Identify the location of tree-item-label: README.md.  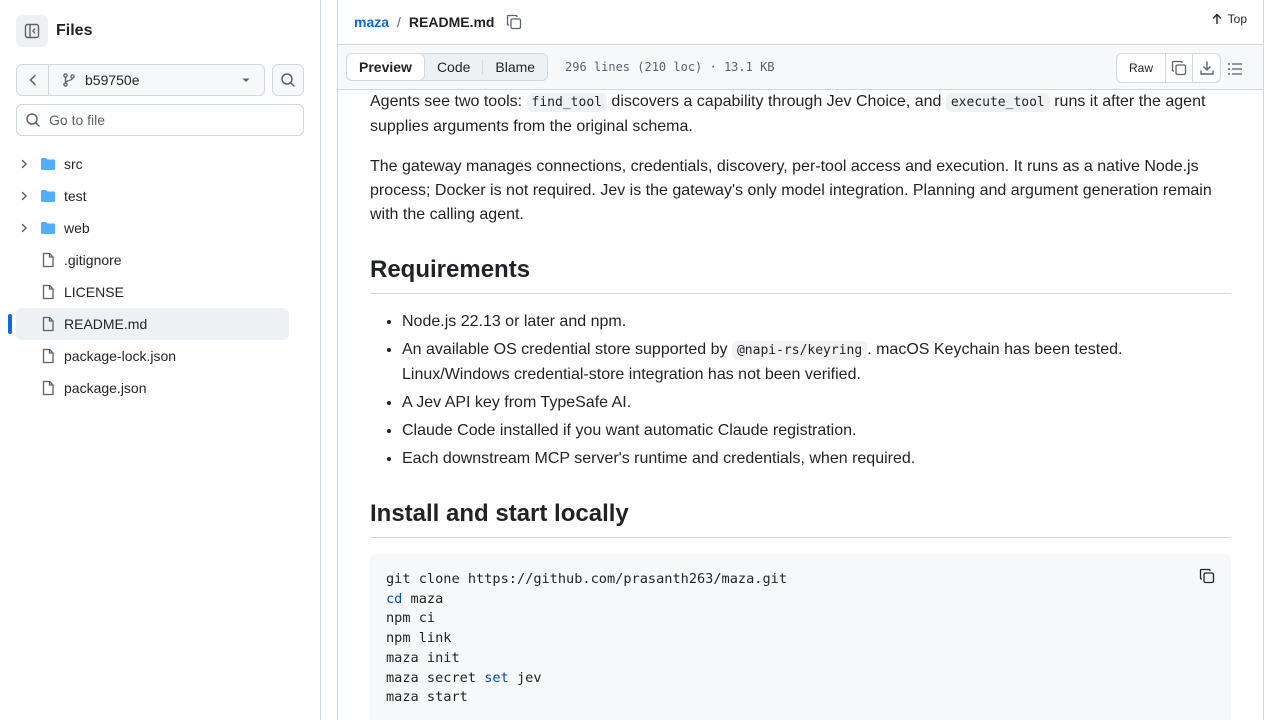
(106, 324).